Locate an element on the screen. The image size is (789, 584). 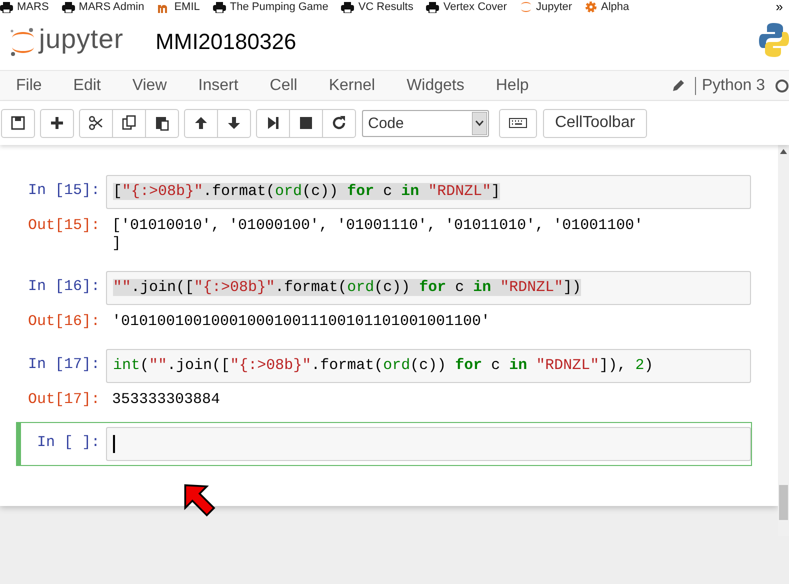
scissors-button is located at coordinates (96, 123).